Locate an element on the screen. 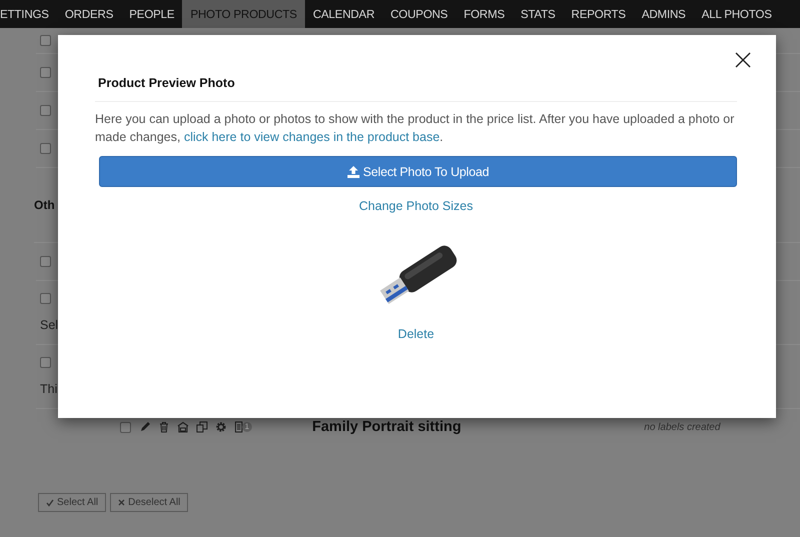 The height and width of the screenshot is (537, 800). count-badge: 1 is located at coordinates (247, 427).